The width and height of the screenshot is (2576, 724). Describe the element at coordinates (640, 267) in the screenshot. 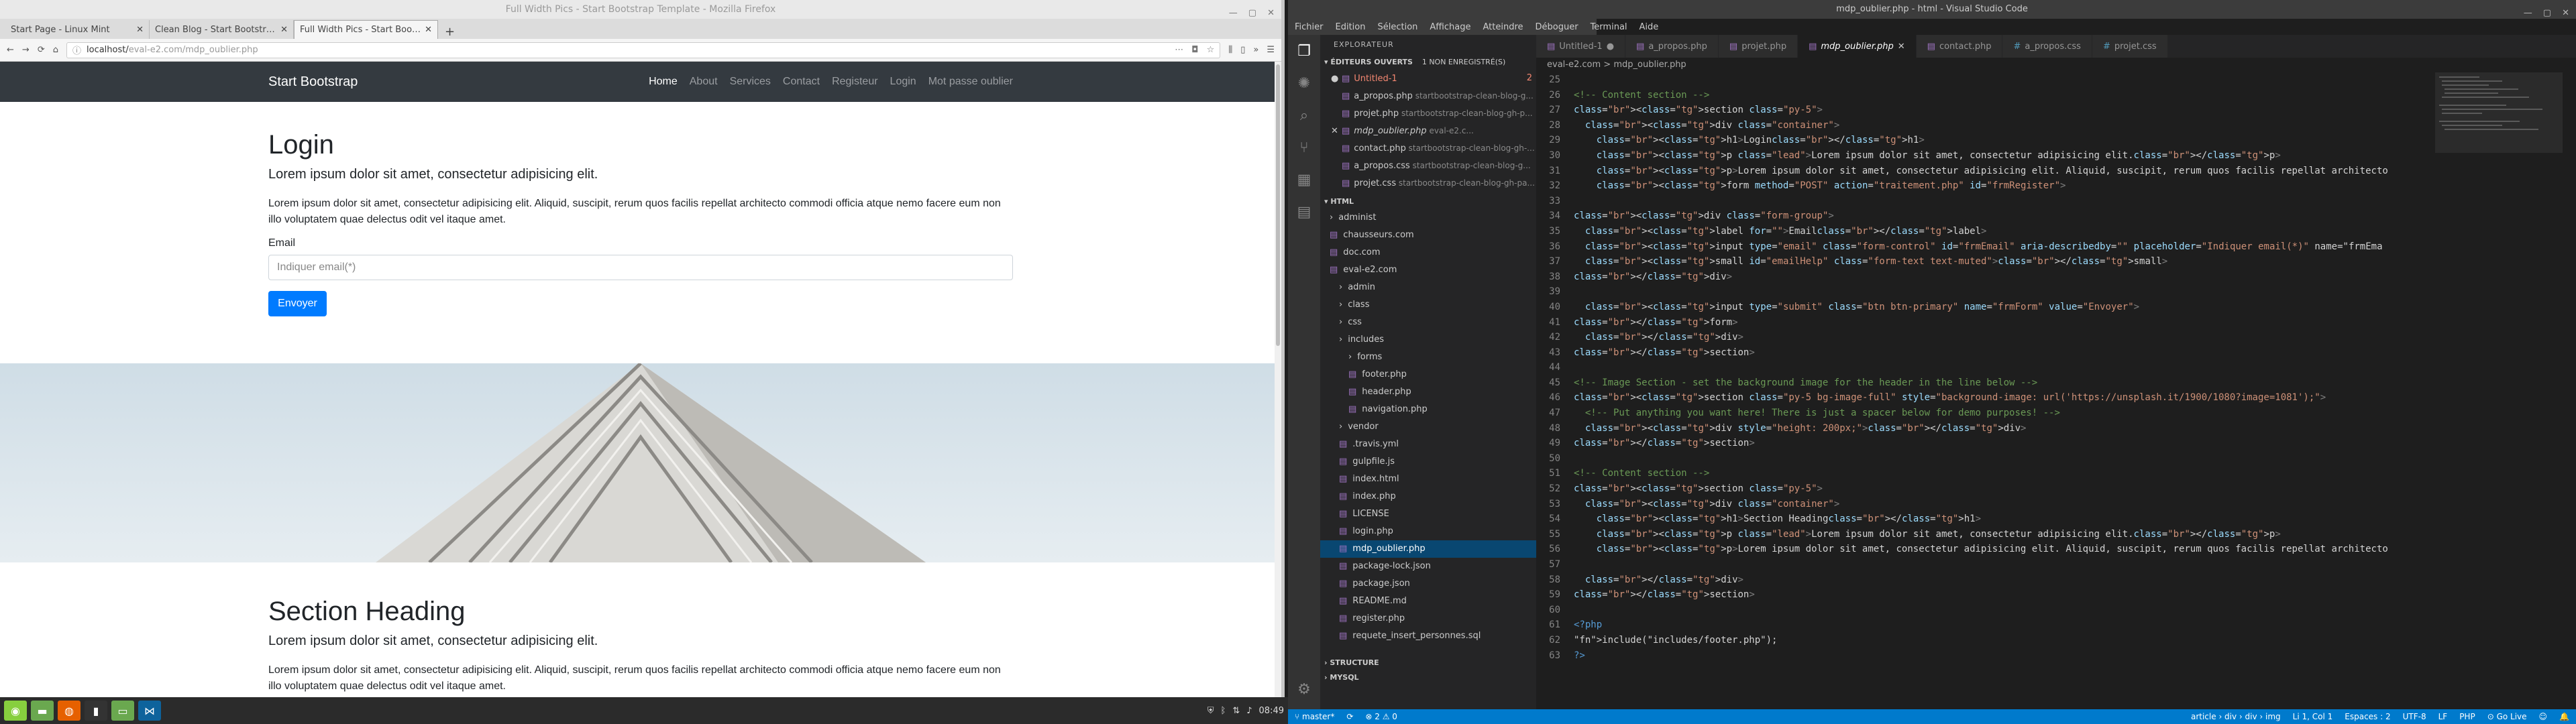

I see `email-field: Indiquer email(*)` at that location.